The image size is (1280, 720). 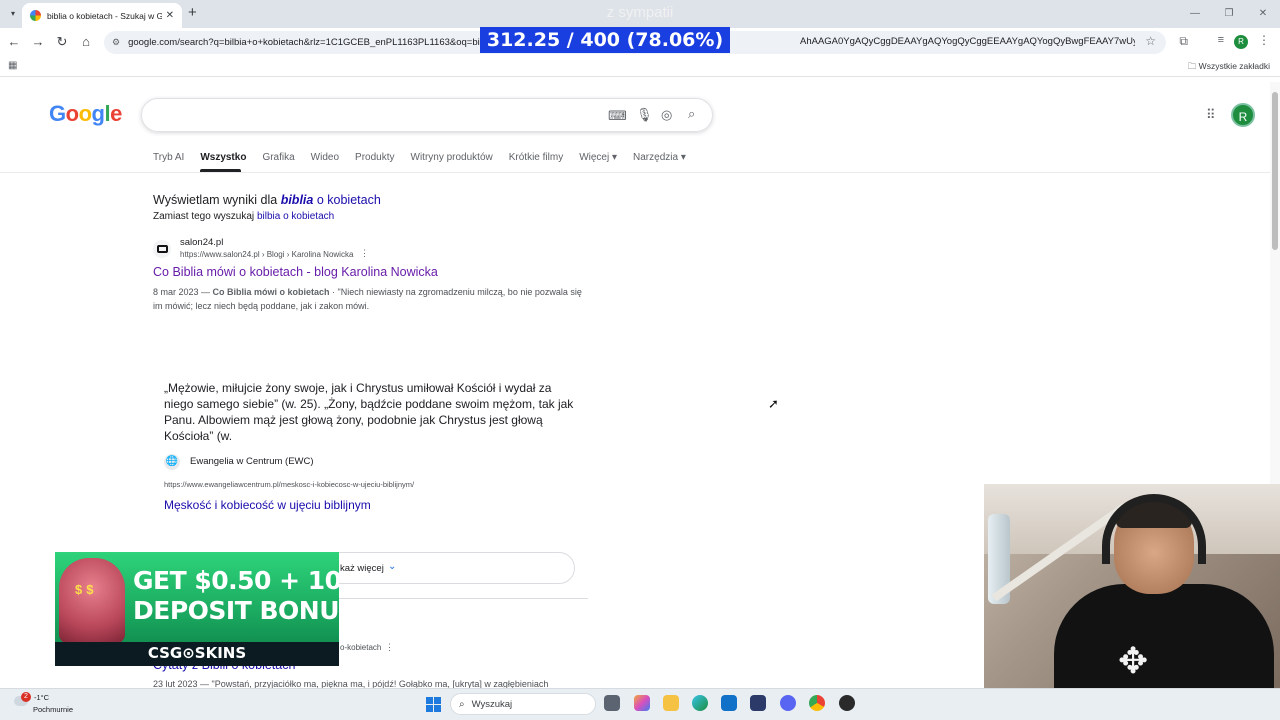 What do you see at coordinates (452, 162) in the screenshot?
I see `tab-product-sites: Witryny produktów` at bounding box center [452, 162].